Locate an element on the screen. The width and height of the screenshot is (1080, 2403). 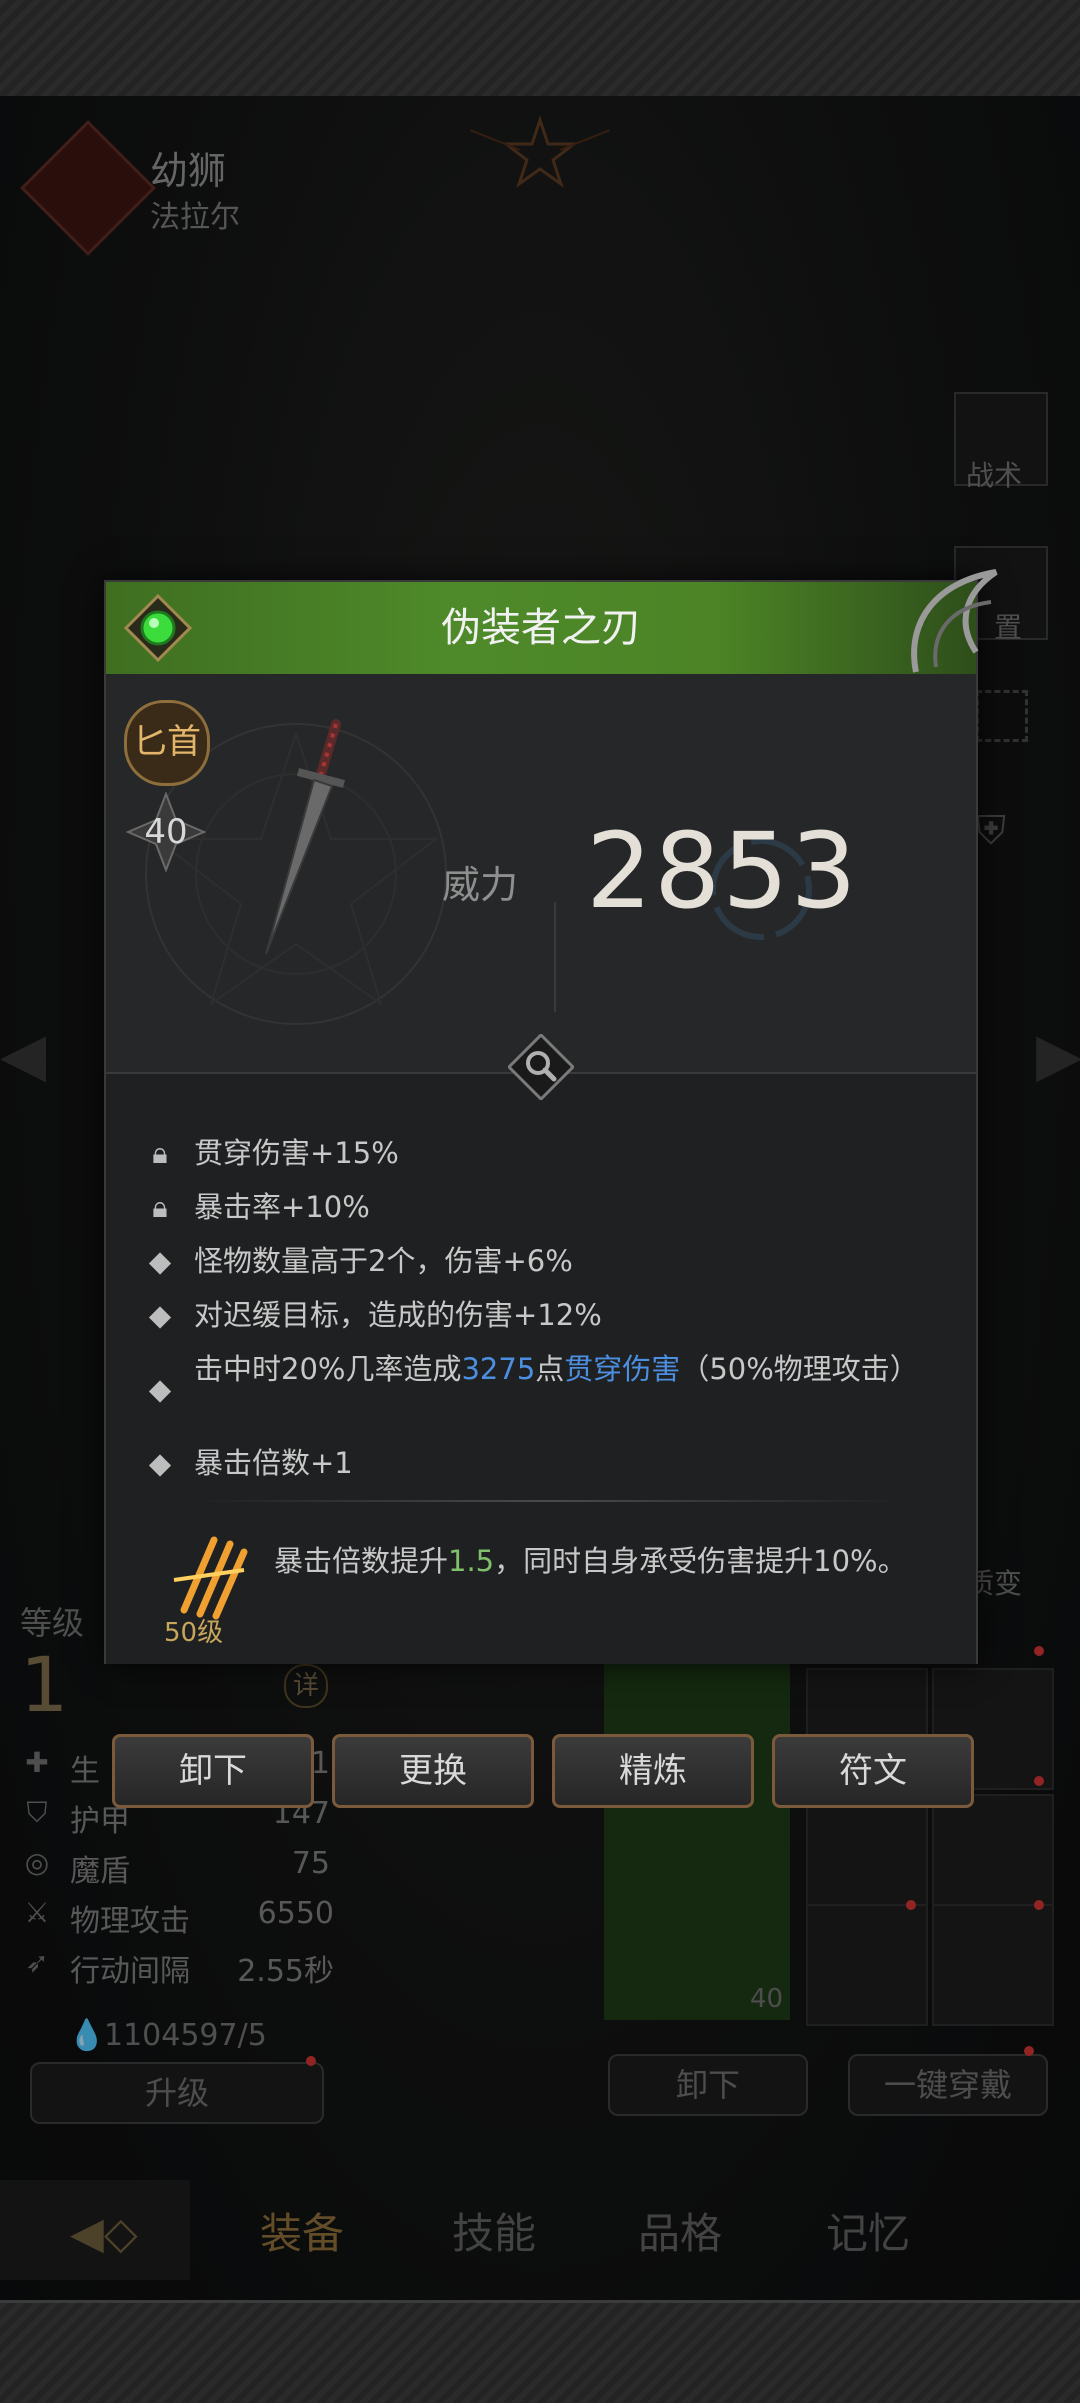
replace-button: 更换 is located at coordinates (433, 1771).